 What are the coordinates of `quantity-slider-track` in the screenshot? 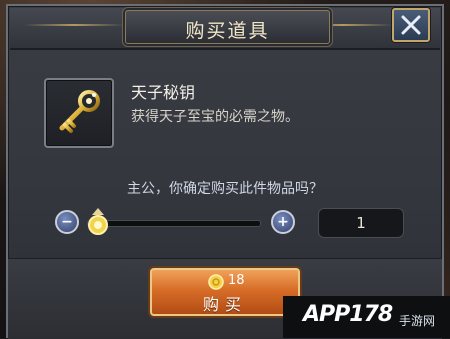 It's located at (174, 223).